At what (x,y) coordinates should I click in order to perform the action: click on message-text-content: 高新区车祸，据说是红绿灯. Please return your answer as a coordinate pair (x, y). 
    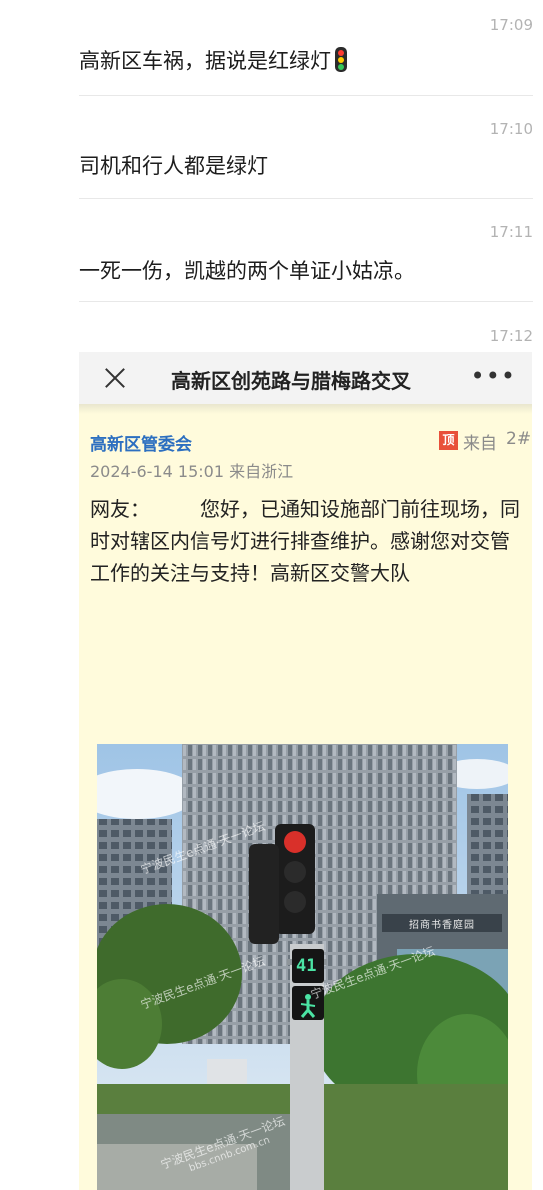
    Looking at the image, I should click on (205, 61).